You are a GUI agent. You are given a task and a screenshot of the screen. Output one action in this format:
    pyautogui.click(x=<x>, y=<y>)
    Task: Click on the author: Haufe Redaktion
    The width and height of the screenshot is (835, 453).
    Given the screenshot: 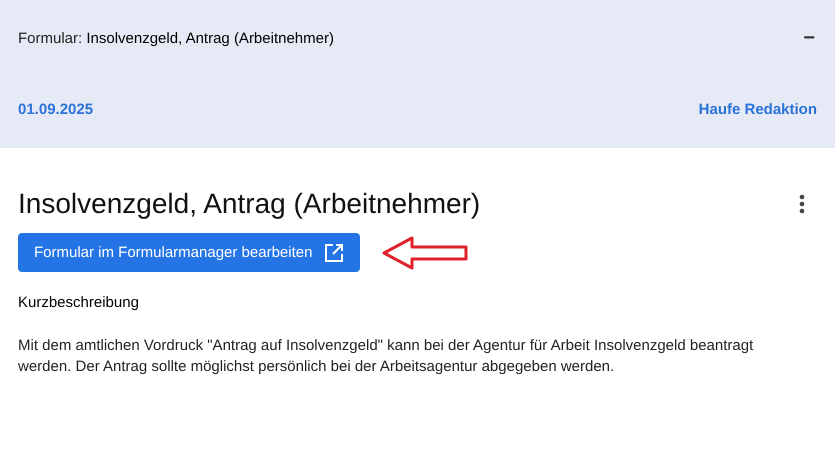 What is the action you would take?
    pyautogui.click(x=757, y=109)
    